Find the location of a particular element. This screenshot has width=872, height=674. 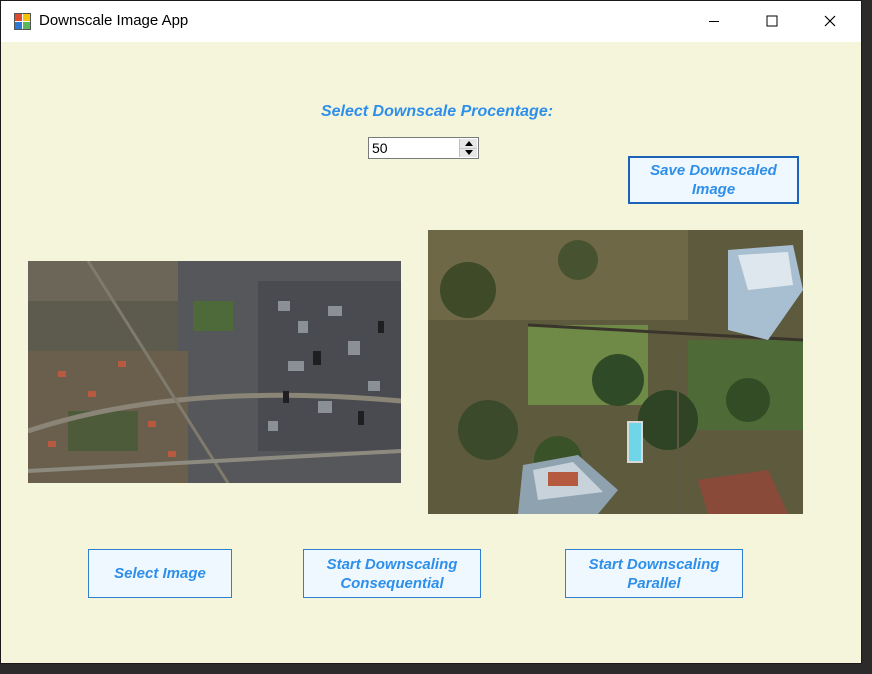

start-downscaling-consequential-button: Start Downscaling Consequential is located at coordinates (392, 573).